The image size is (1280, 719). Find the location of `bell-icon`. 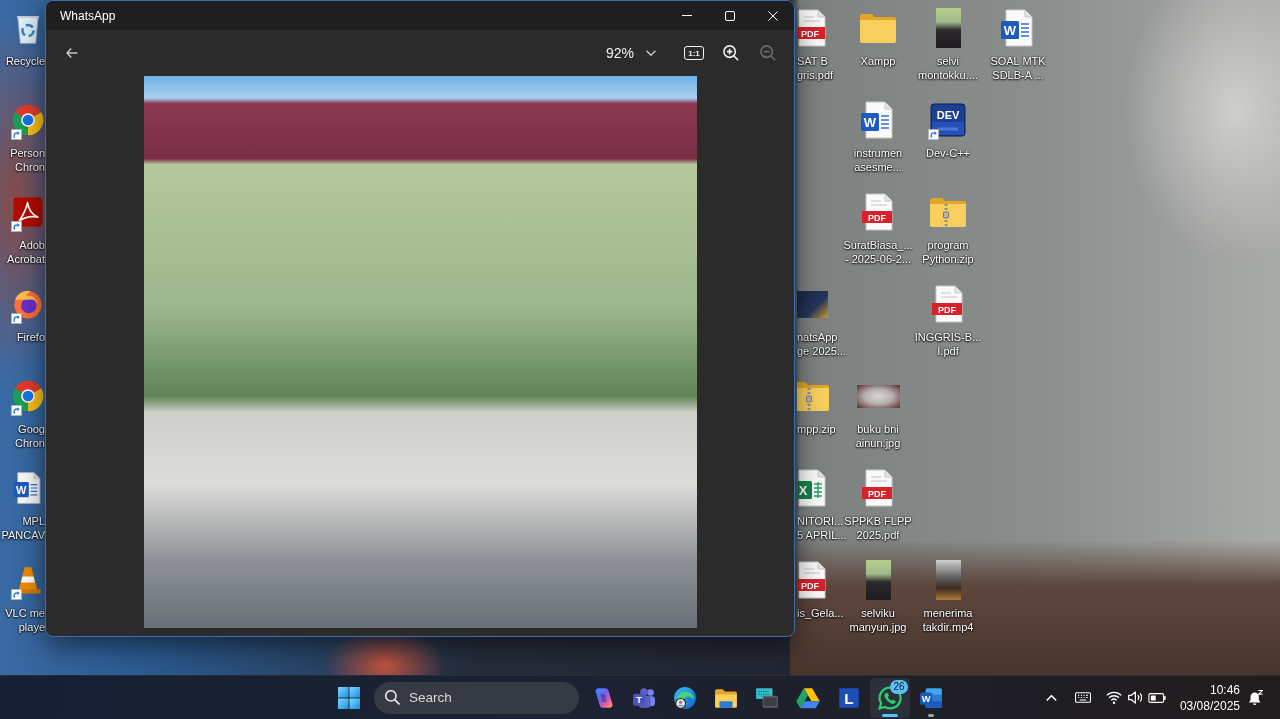

bell-icon is located at coordinates (1256, 697).